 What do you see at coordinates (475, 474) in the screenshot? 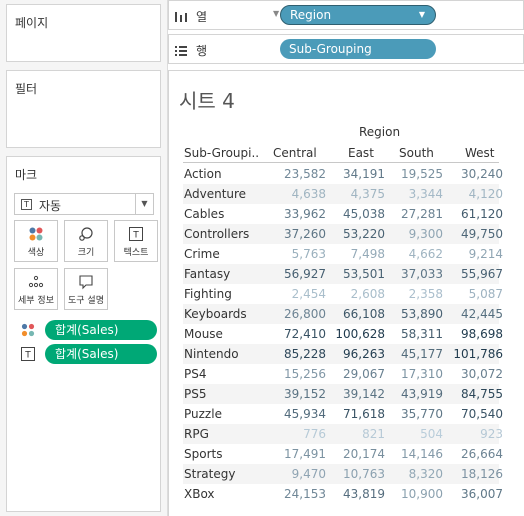
I see `table-cell: 18,126` at bounding box center [475, 474].